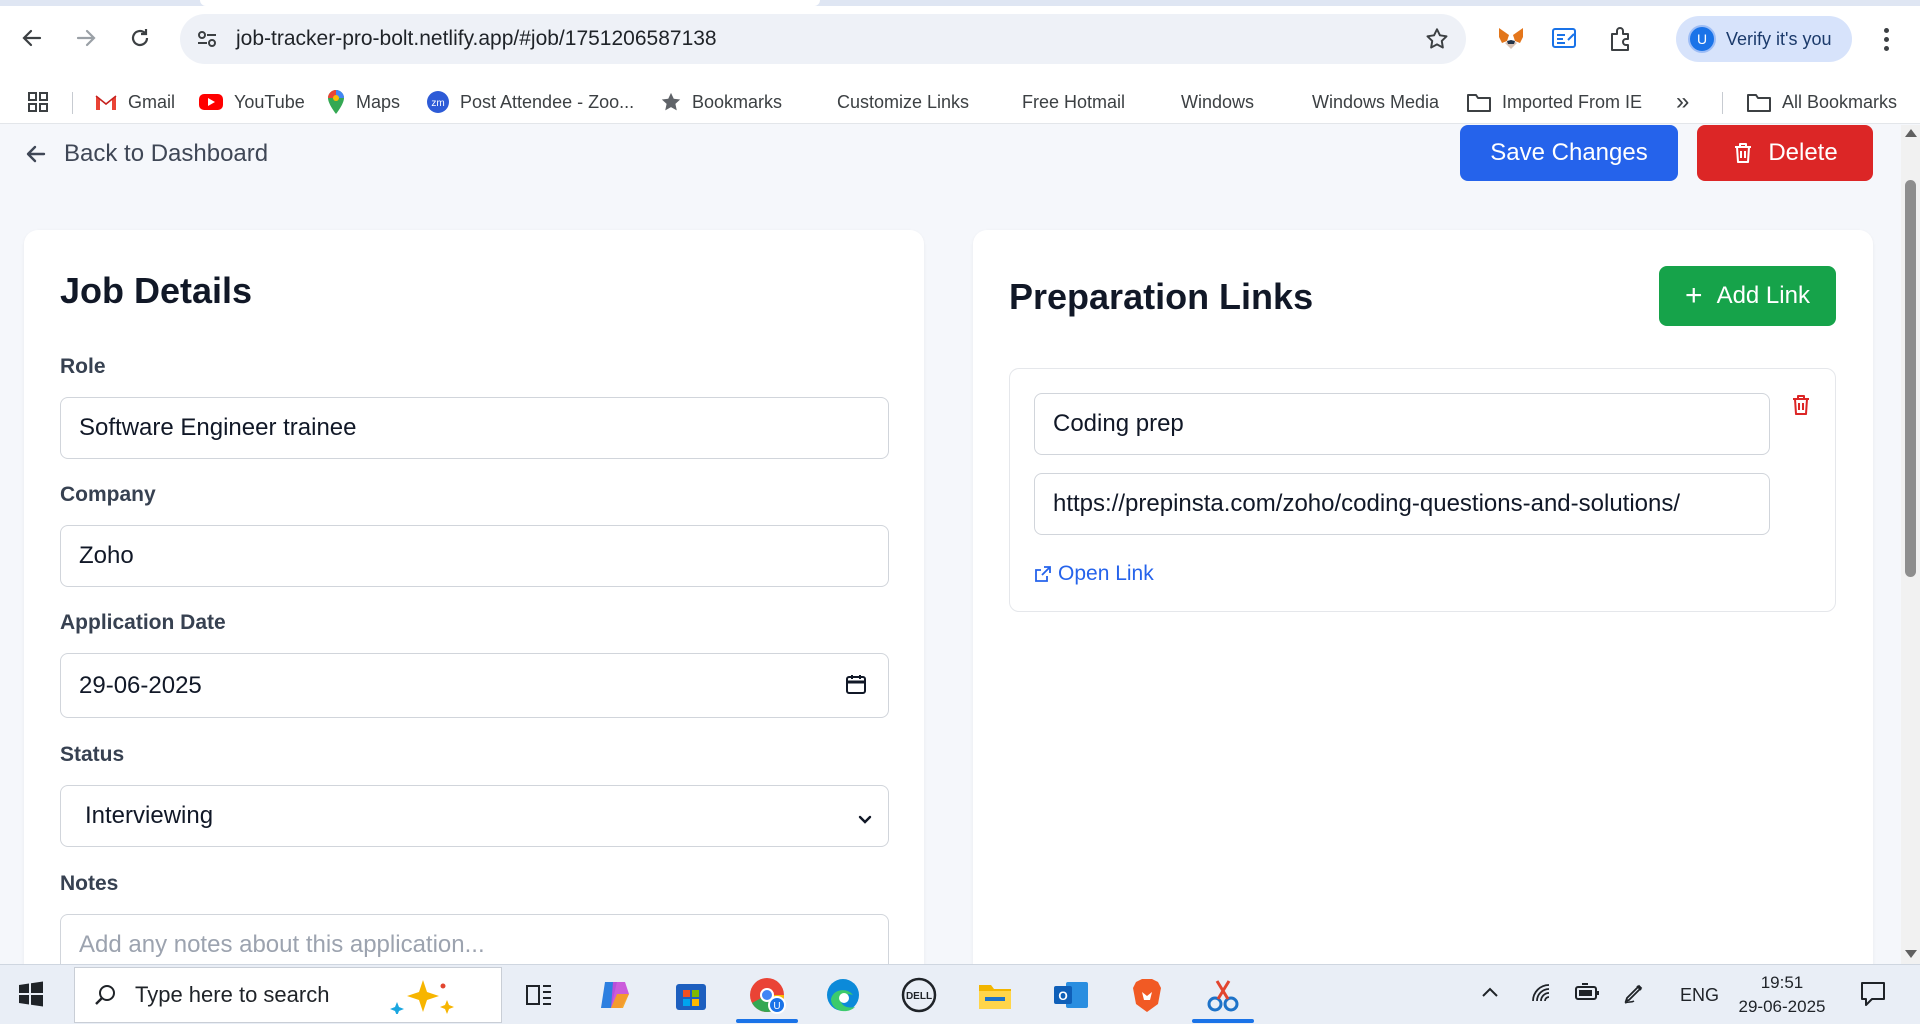  I want to click on reader-extension-icon, so click(1565, 39).